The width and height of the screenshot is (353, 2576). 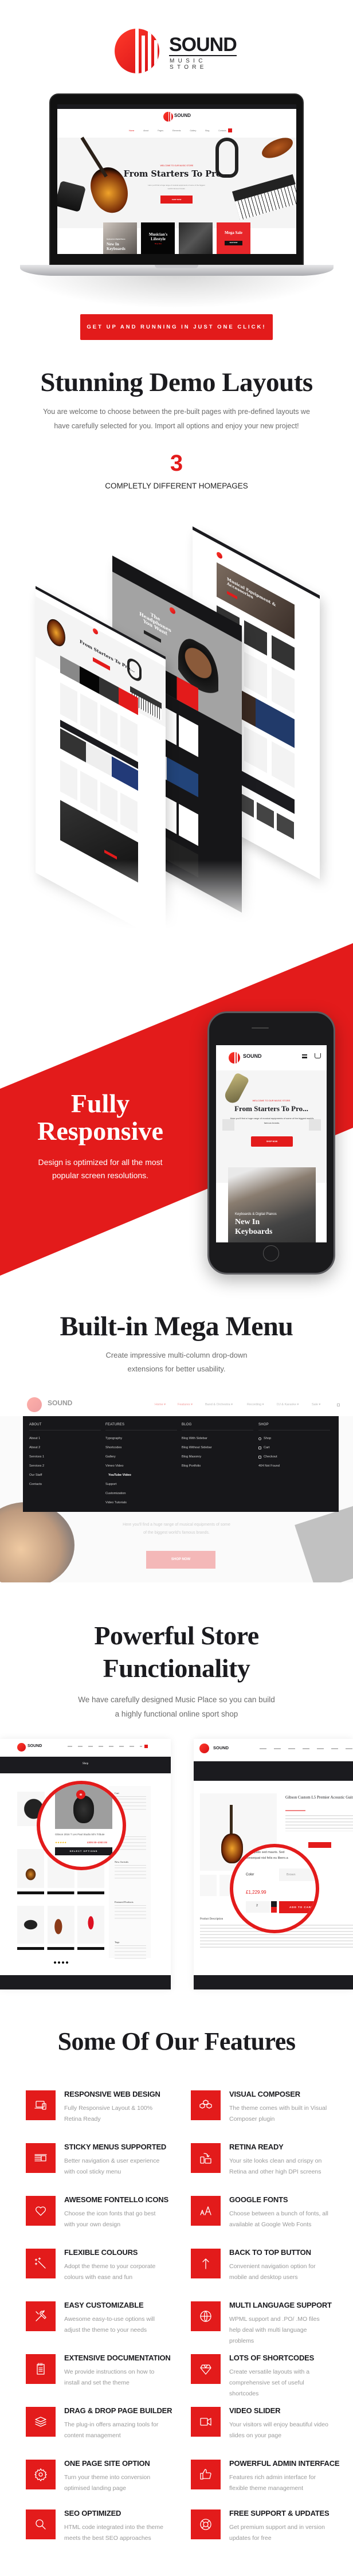 I want to click on mega-nav-item: Features ▾, so click(x=185, y=1404).